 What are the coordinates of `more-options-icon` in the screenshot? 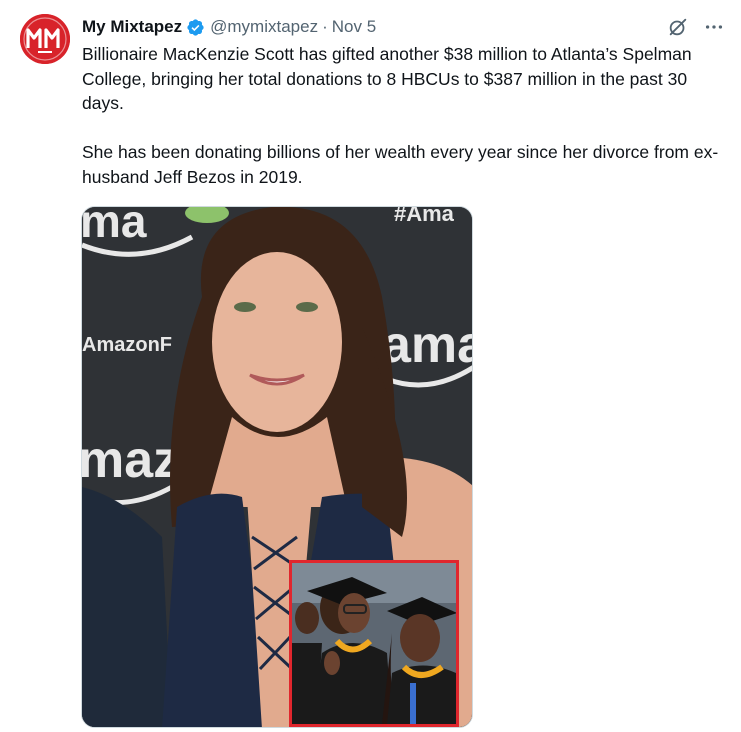 It's located at (714, 27).